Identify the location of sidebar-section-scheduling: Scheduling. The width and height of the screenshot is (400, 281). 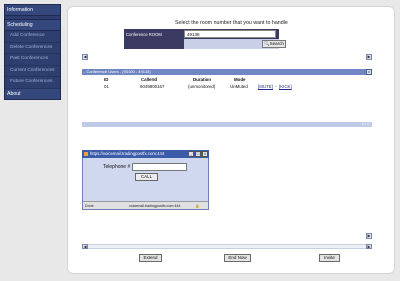
(32, 25).